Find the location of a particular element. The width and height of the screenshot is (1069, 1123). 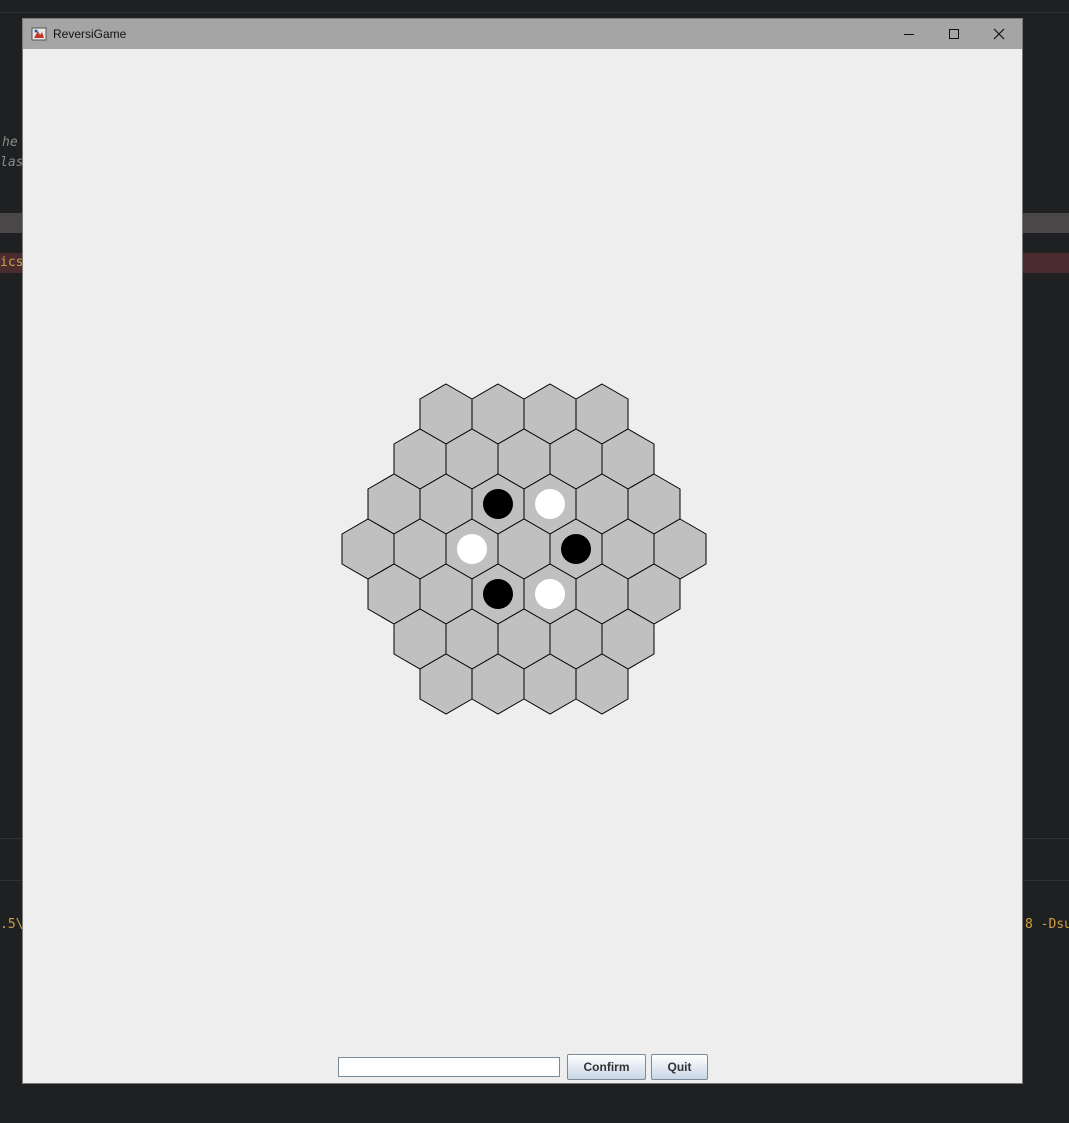

quit-button: Quit is located at coordinates (679, 1067).